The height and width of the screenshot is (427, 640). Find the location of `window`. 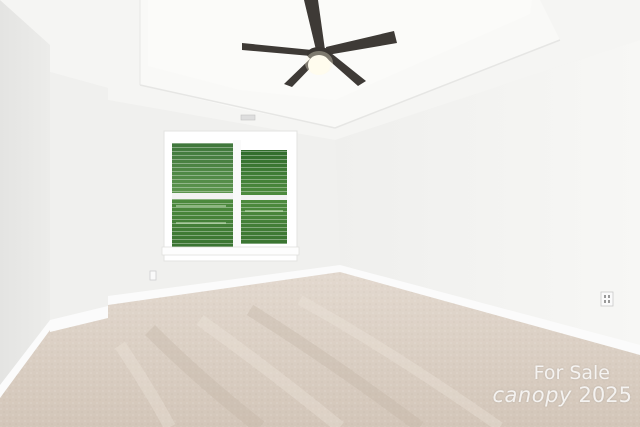

window is located at coordinates (230, 196).